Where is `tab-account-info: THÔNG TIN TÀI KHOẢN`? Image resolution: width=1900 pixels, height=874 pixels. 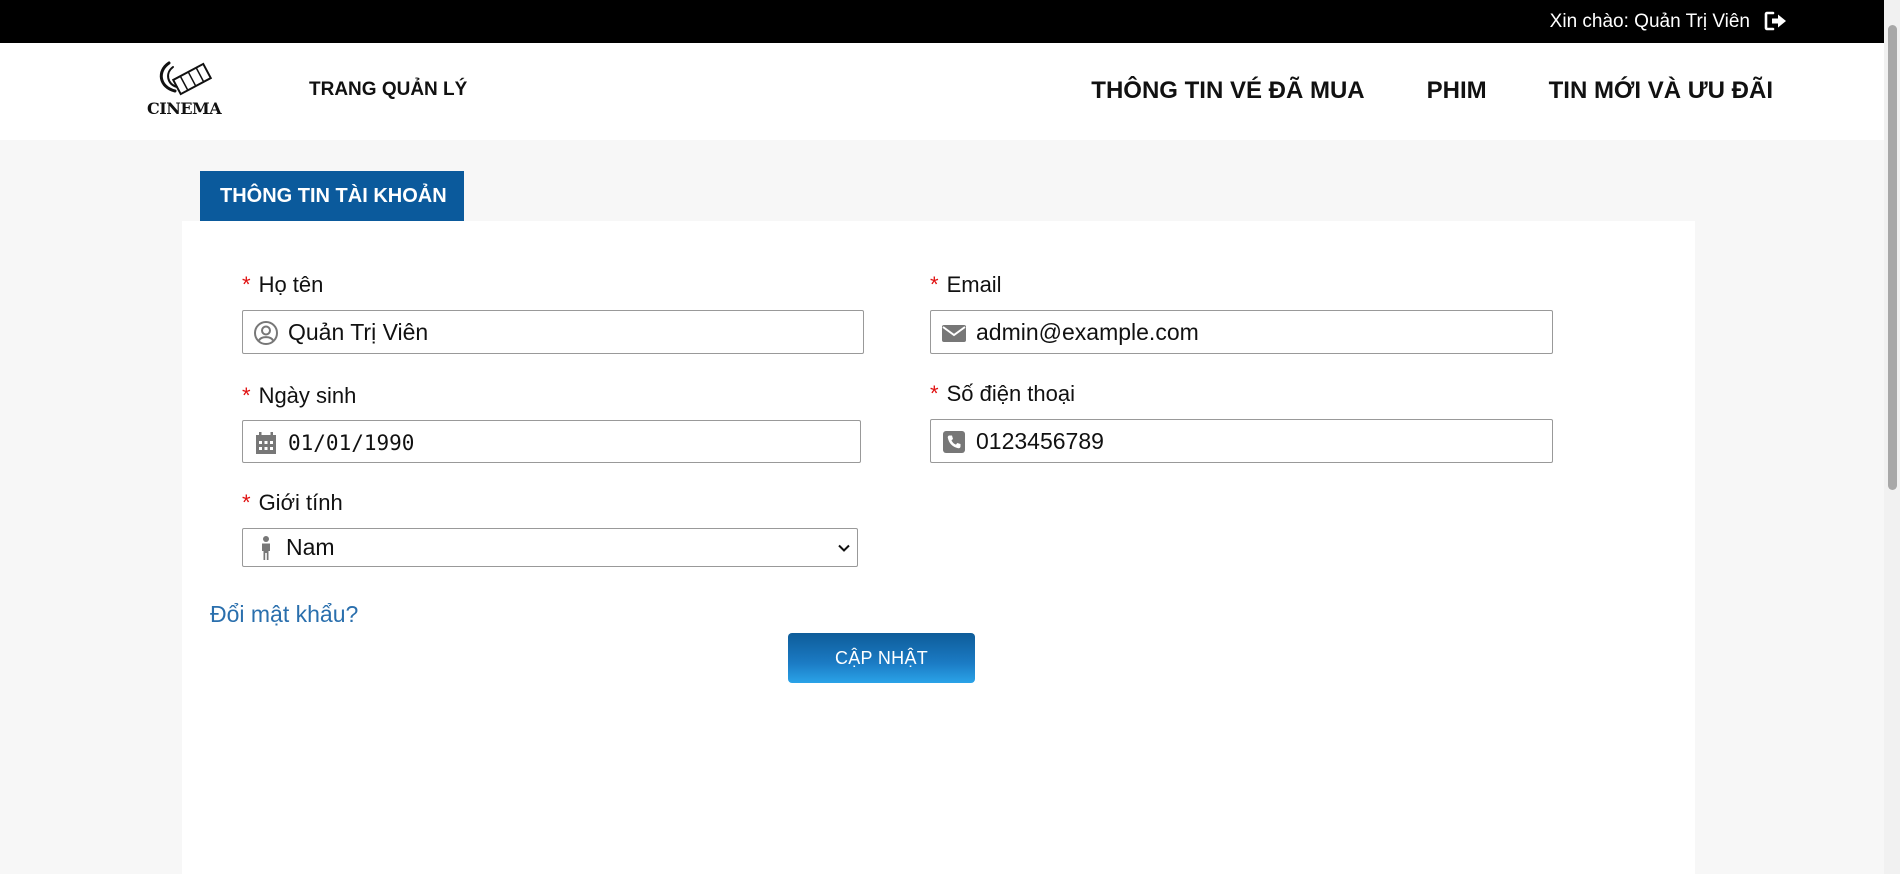 tab-account-info: THÔNG TIN TÀI KHOẢN is located at coordinates (332, 196).